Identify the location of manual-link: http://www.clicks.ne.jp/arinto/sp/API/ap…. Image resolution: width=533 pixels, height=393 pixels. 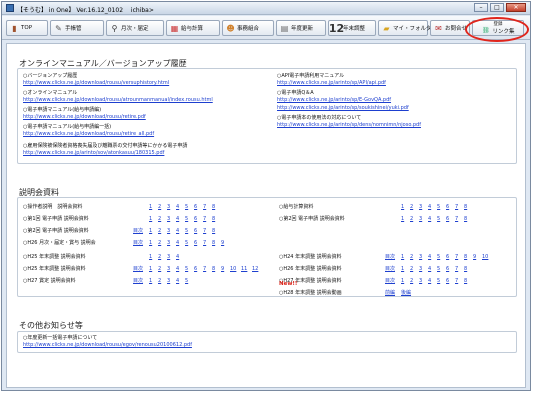
(331, 83).